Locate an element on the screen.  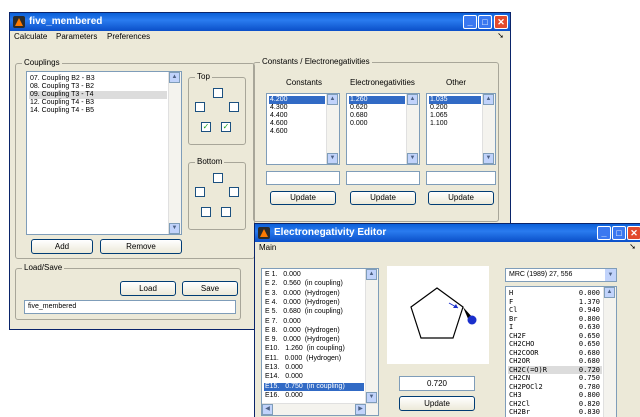
entry-item: E14. 0.000 is located at coordinates (314, 377).